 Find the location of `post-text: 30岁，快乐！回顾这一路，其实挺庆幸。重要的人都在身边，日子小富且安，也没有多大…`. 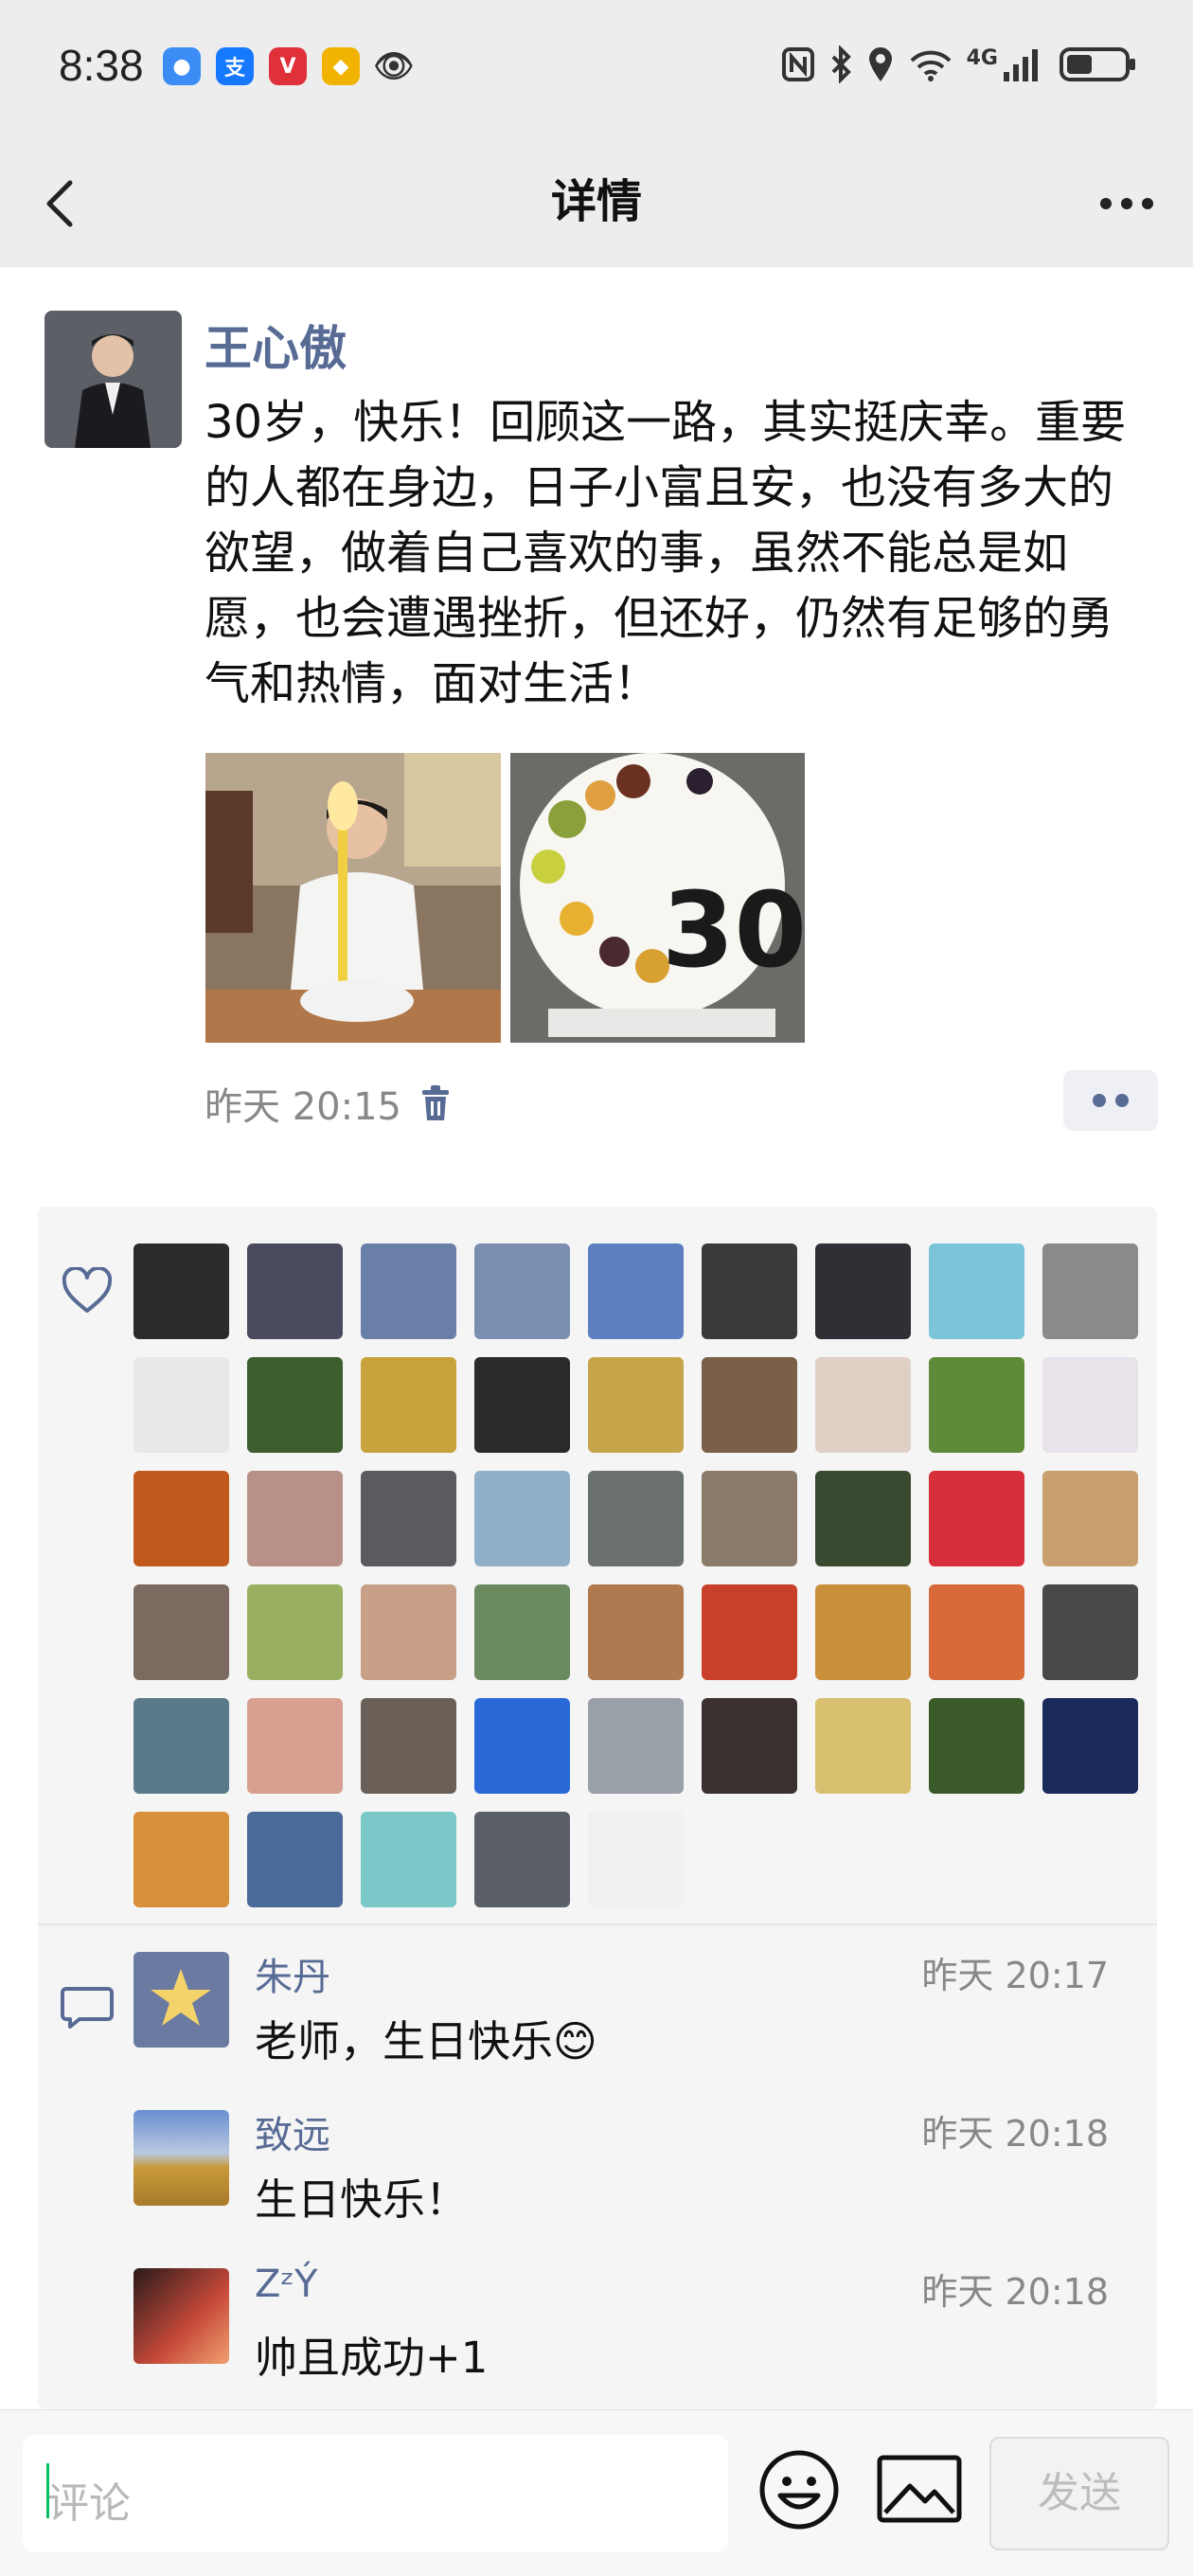

post-text: 30岁，快乐！回顾这一路，其实挺庆幸。重要的人都在身边，日子小富且安，也没有多大… is located at coordinates (666, 553).